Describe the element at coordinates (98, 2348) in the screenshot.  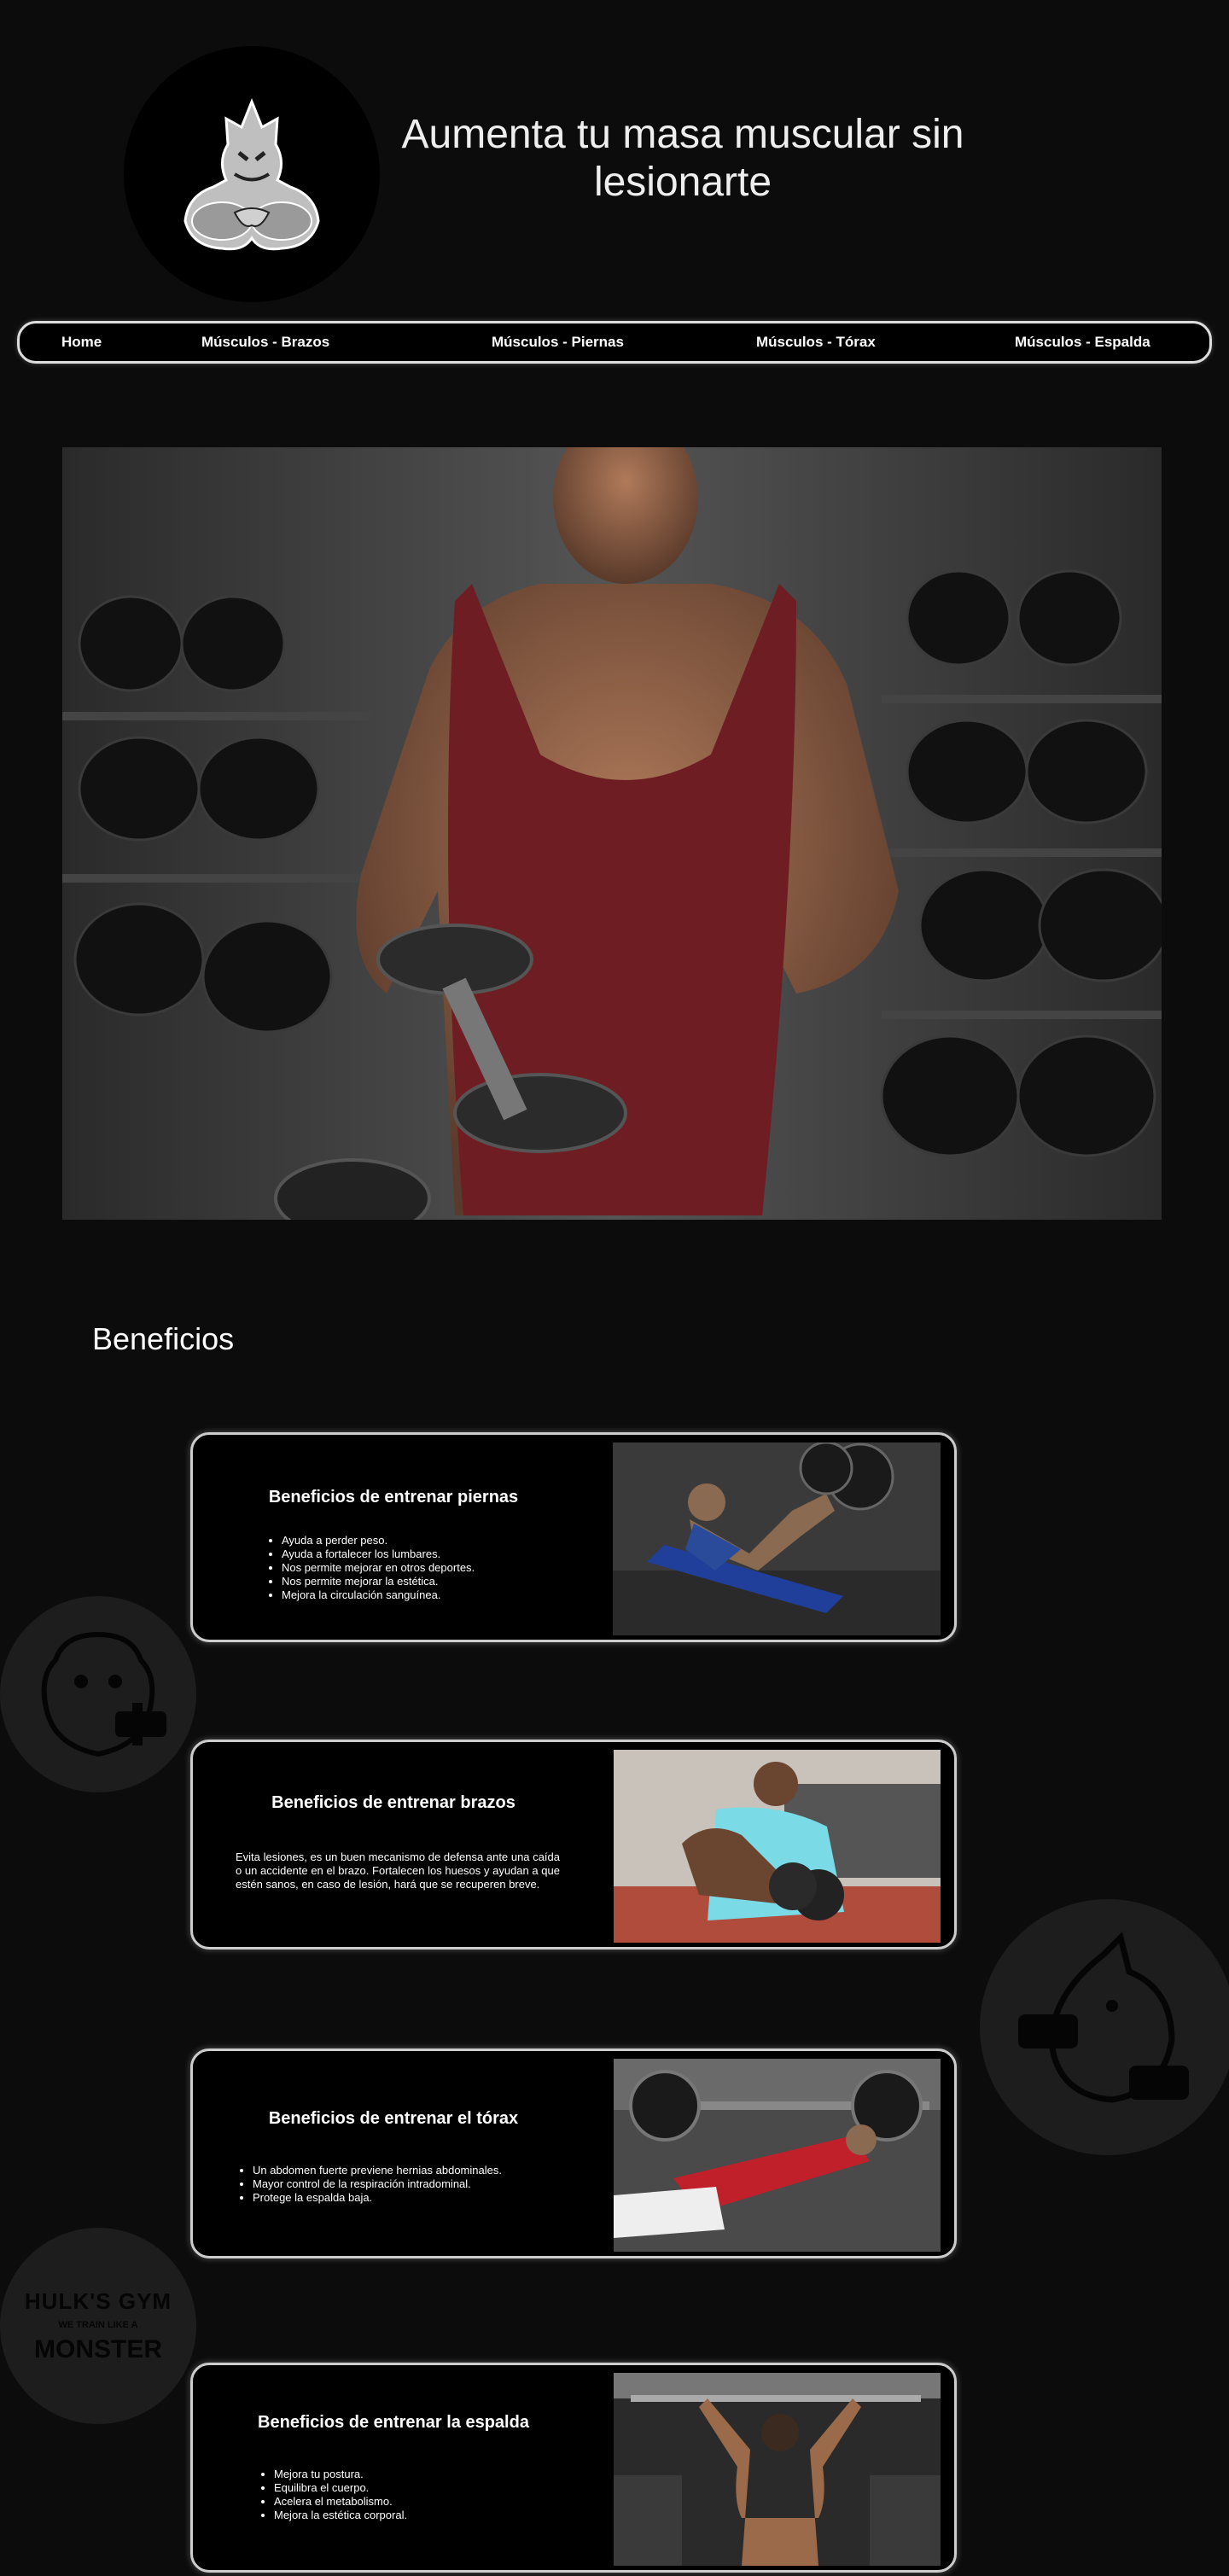
I see `gym-badge-line3: MONSTER` at that location.